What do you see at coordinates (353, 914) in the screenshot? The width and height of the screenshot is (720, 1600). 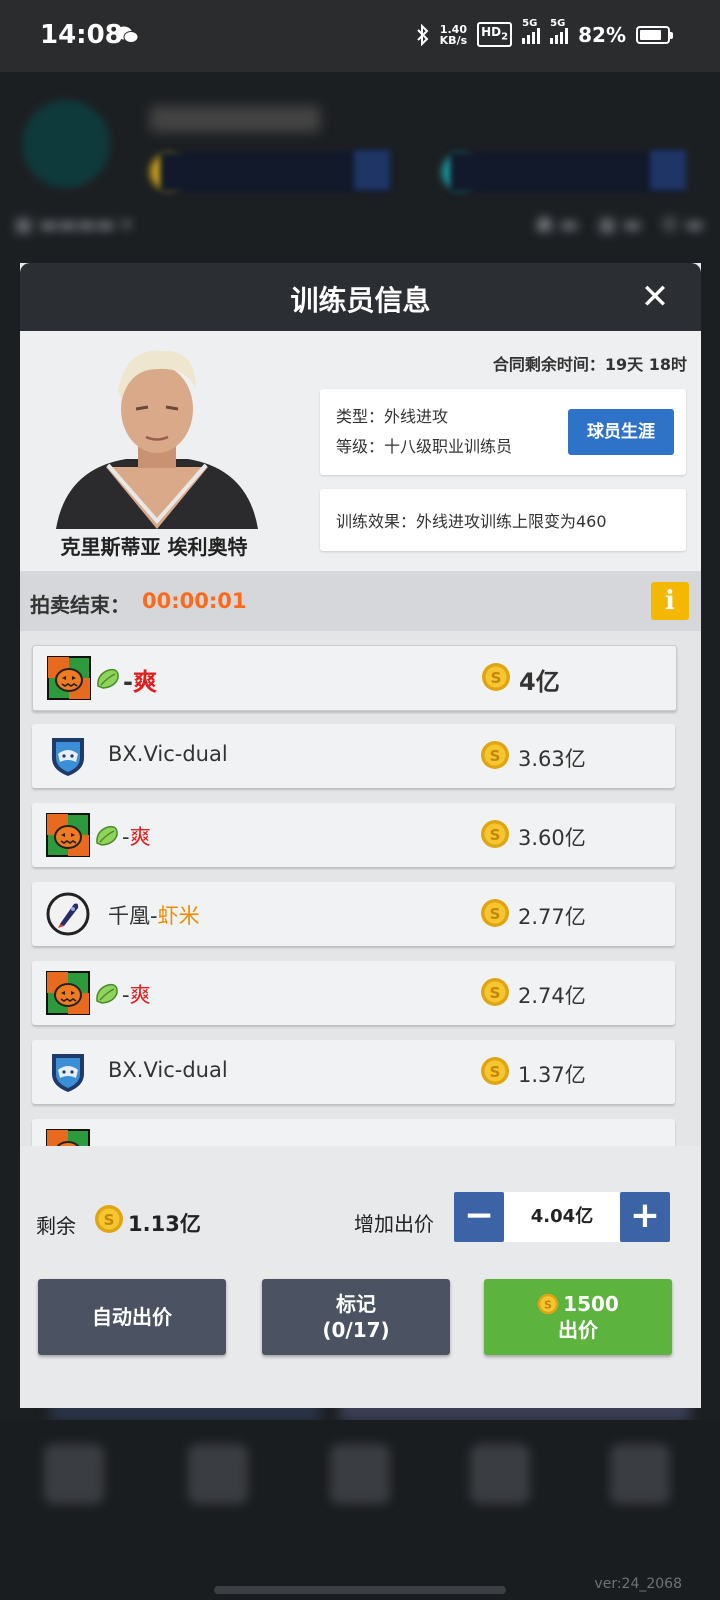 I see `bid-row: 千凰-虾米 S 2.77亿` at bounding box center [353, 914].